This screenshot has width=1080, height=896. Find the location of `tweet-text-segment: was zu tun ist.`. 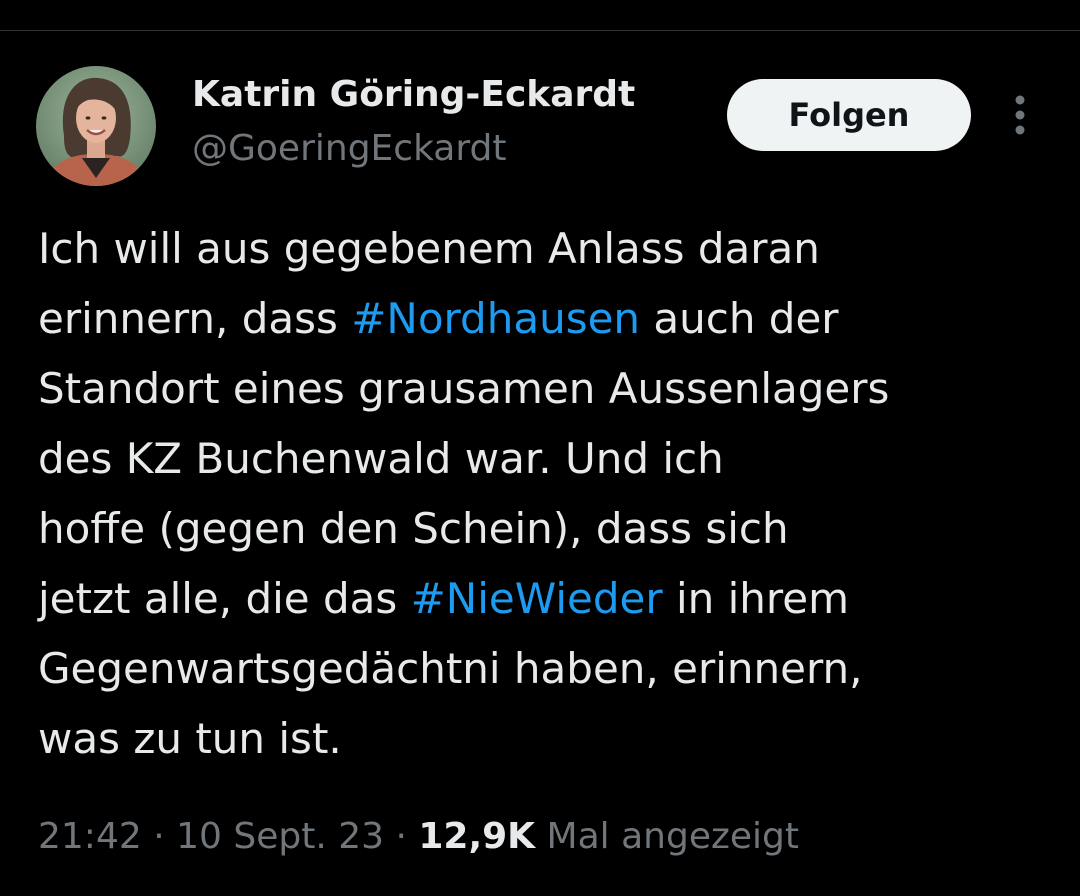

tweet-text-segment: was zu tun ist. is located at coordinates (190, 738).